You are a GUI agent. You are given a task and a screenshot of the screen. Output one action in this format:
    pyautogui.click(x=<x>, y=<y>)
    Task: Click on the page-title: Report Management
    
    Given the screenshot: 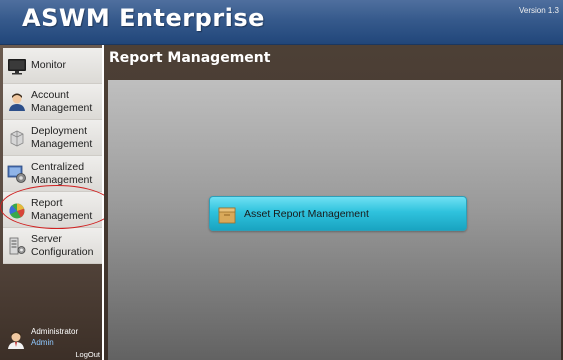 What is the action you would take?
    pyautogui.click(x=190, y=58)
    